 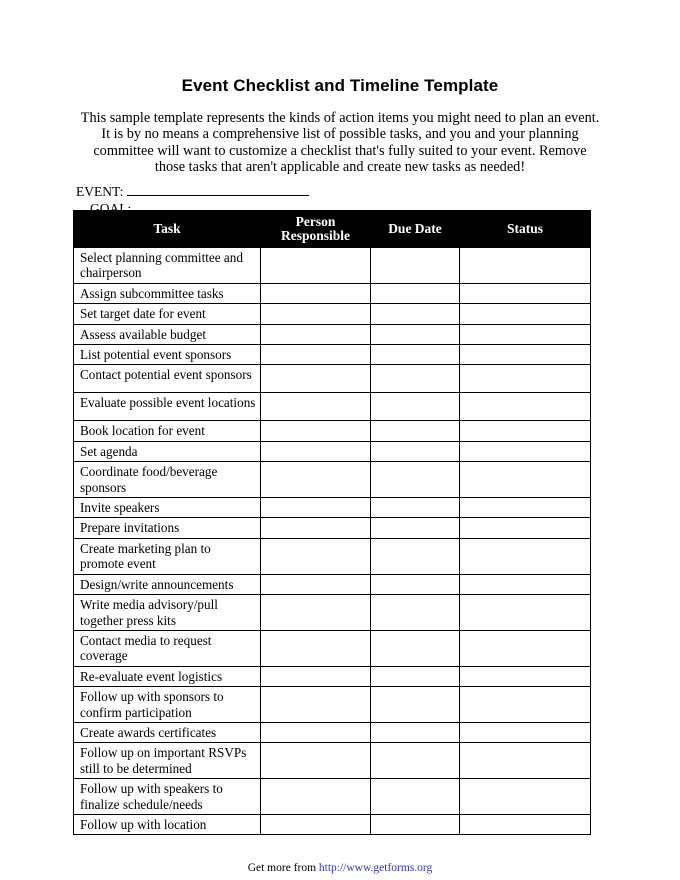 I want to click on footer-link: http://www.getforms.org, so click(x=375, y=868).